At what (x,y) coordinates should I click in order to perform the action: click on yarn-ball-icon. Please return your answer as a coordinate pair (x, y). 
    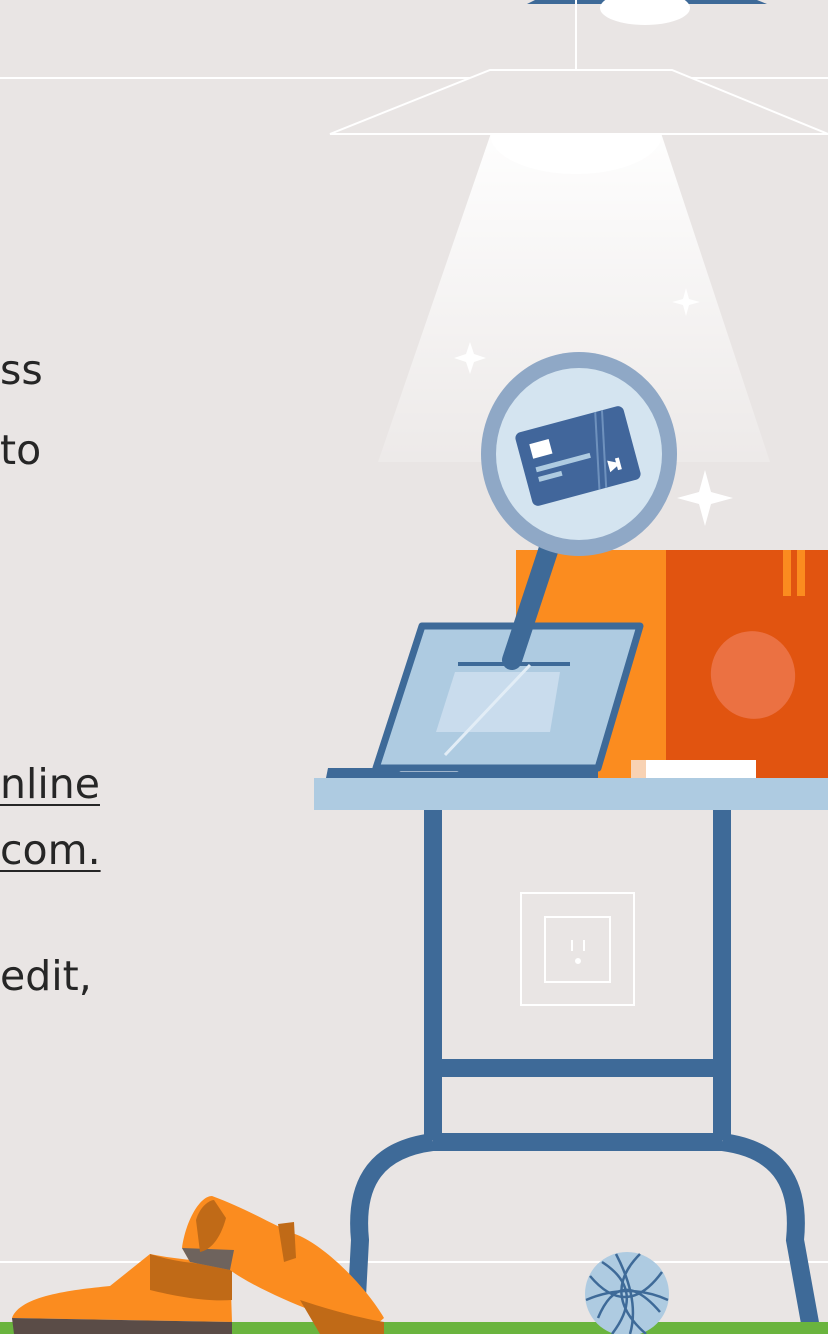
    Looking at the image, I should click on (627, 1293).